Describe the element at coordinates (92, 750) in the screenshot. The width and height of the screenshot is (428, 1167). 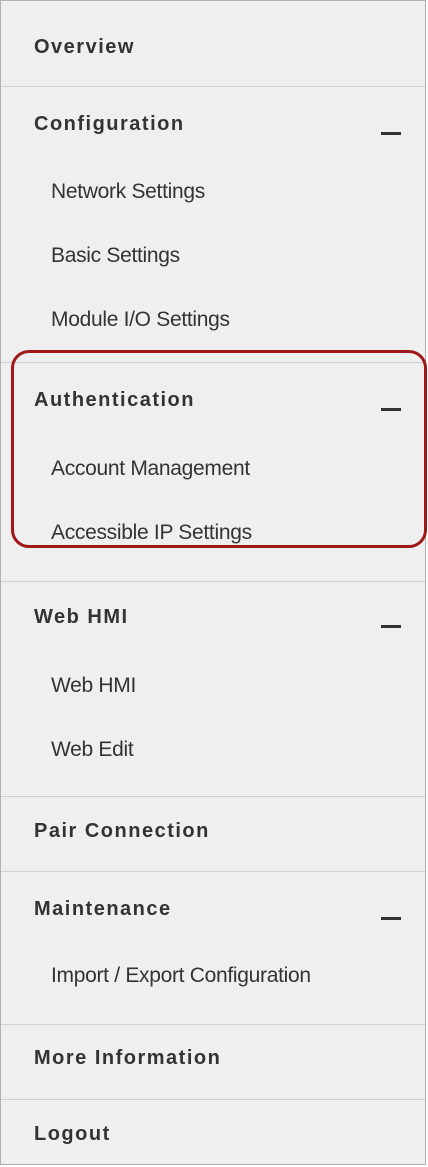
I see `menu-item-web-edit: Web Edit` at that location.